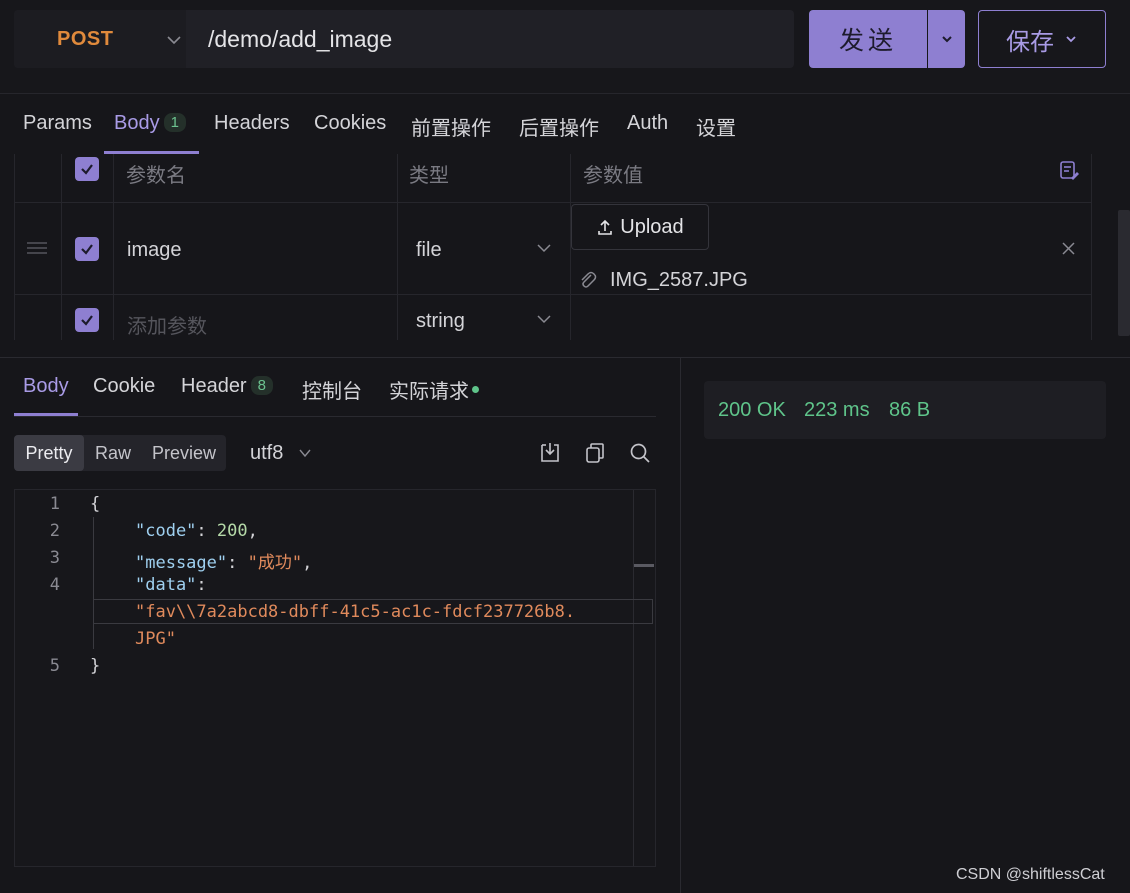 Image resolution: width=1130 pixels, height=893 pixels. Describe the element at coordinates (335, 416) in the screenshot. I see `response-tabs-baseline` at that location.